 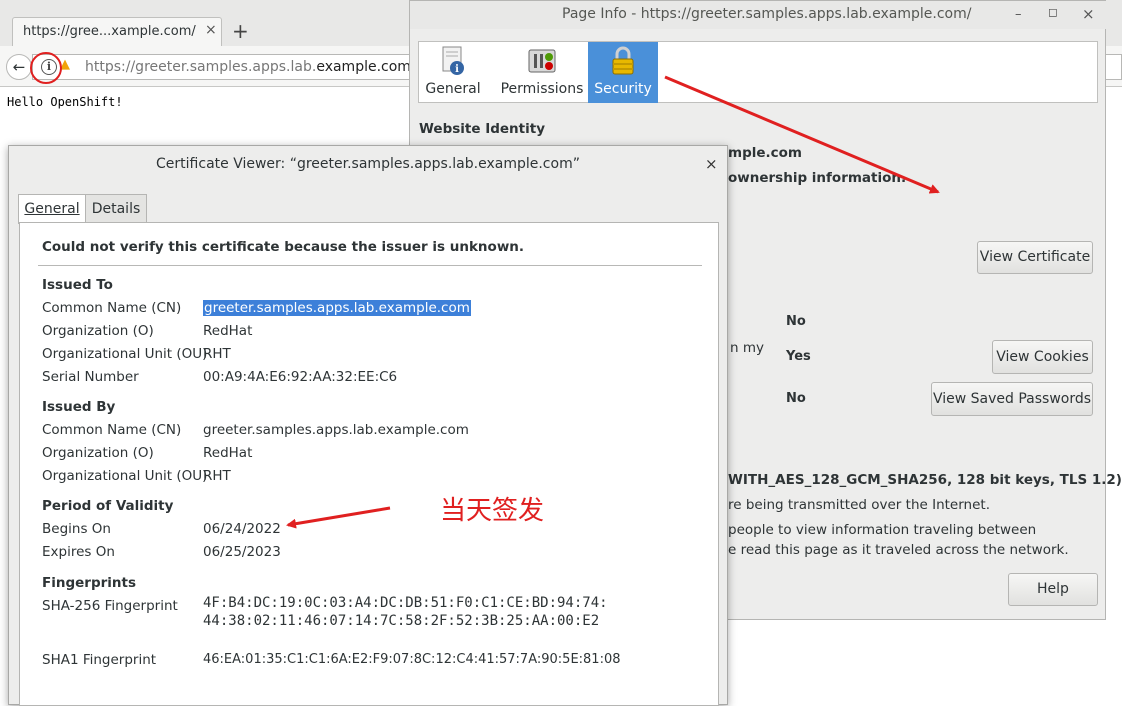 I want to click on annotation-arrow-certificate, so click(x=802, y=134).